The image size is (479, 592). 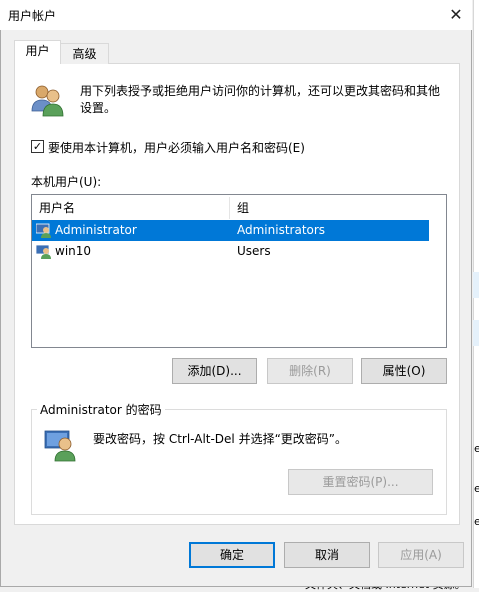 I want to click on properties-button: 属性(O), so click(x=404, y=371).